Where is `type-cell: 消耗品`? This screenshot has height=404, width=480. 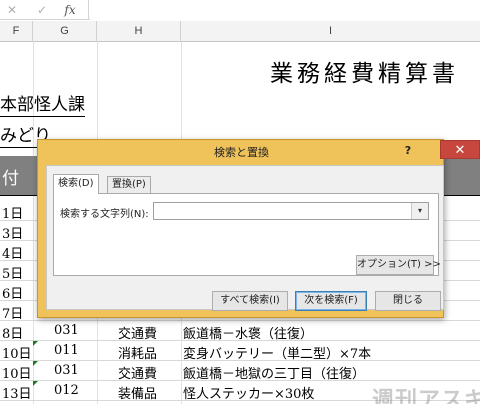 type-cell: 消耗品 is located at coordinates (138, 354).